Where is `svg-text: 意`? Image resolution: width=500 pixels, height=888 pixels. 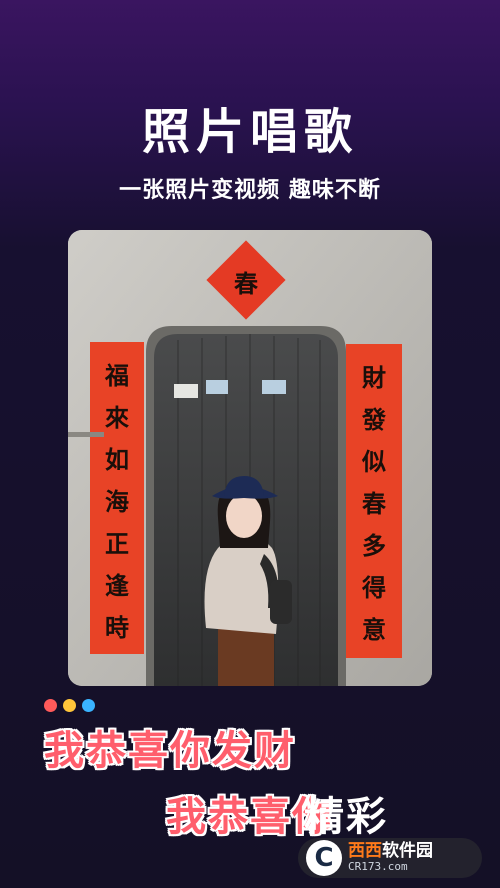
svg-text: 意 is located at coordinates (374, 629).